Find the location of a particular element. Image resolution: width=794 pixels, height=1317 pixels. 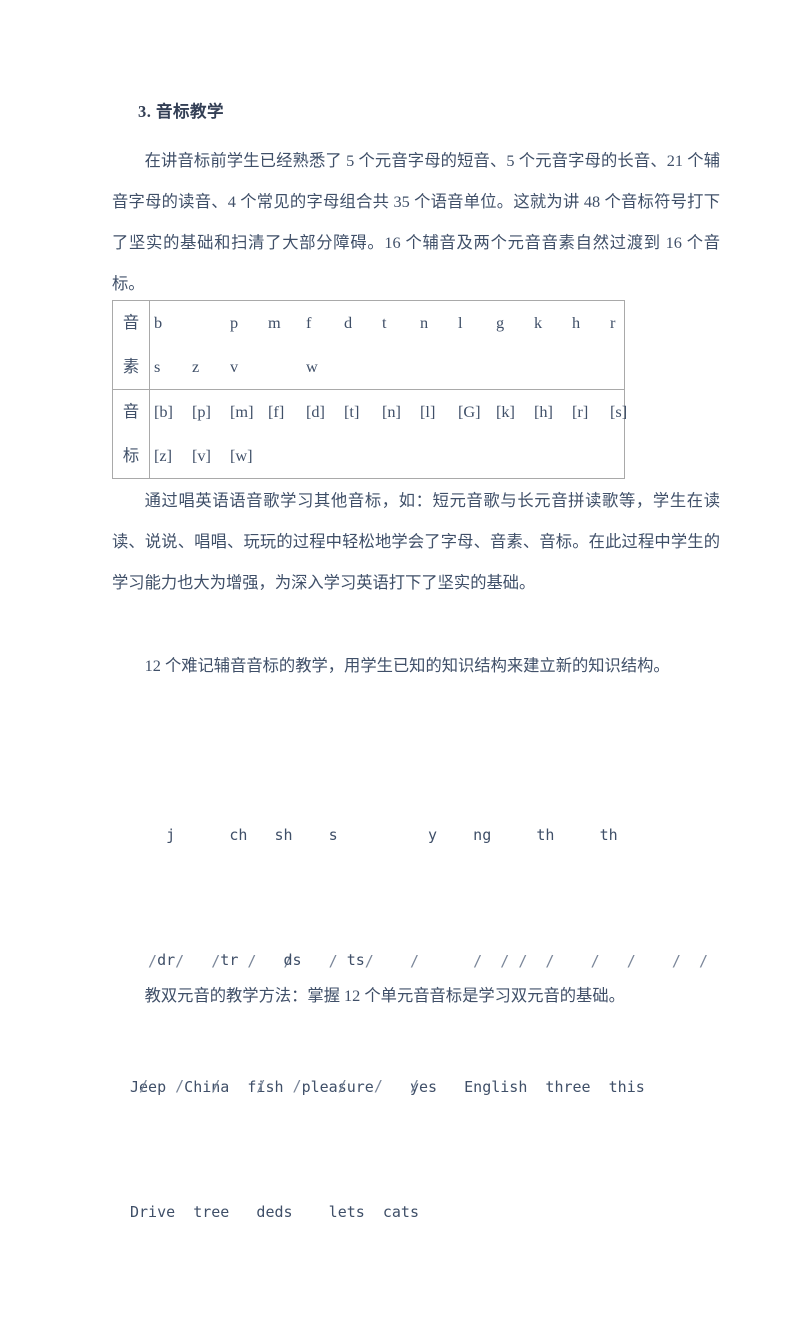

table-token: b is located at coordinates (158, 322).